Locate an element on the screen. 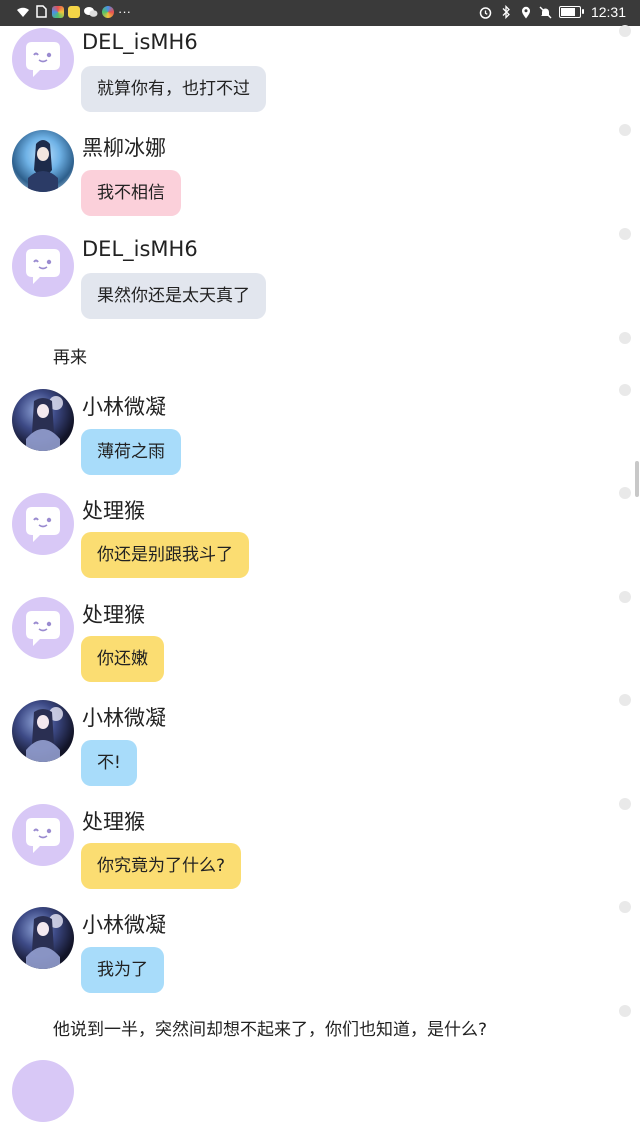 This screenshot has width=640, height=1122. sender-name: 黑柳冰娜 is located at coordinates (124, 148).